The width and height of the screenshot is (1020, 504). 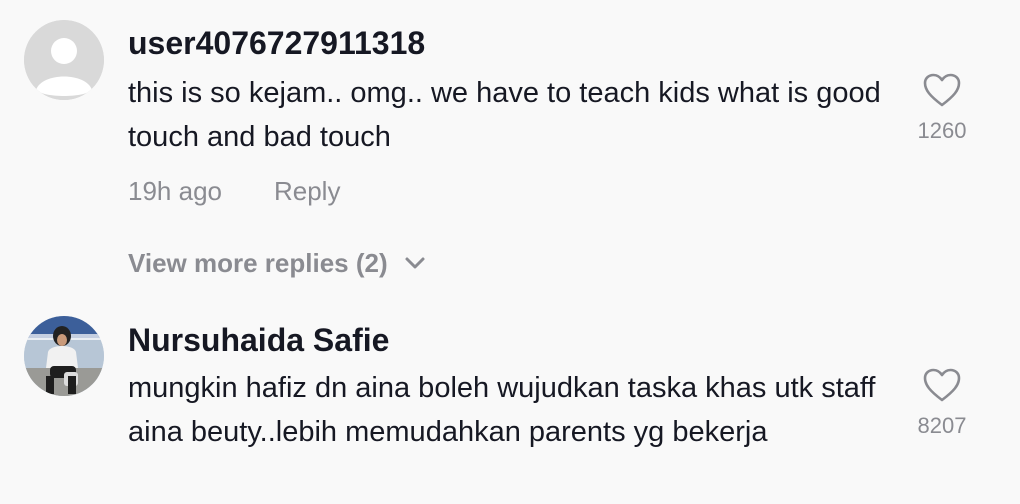 What do you see at coordinates (276, 43) in the screenshot?
I see `comment-username: user4076727911318` at bounding box center [276, 43].